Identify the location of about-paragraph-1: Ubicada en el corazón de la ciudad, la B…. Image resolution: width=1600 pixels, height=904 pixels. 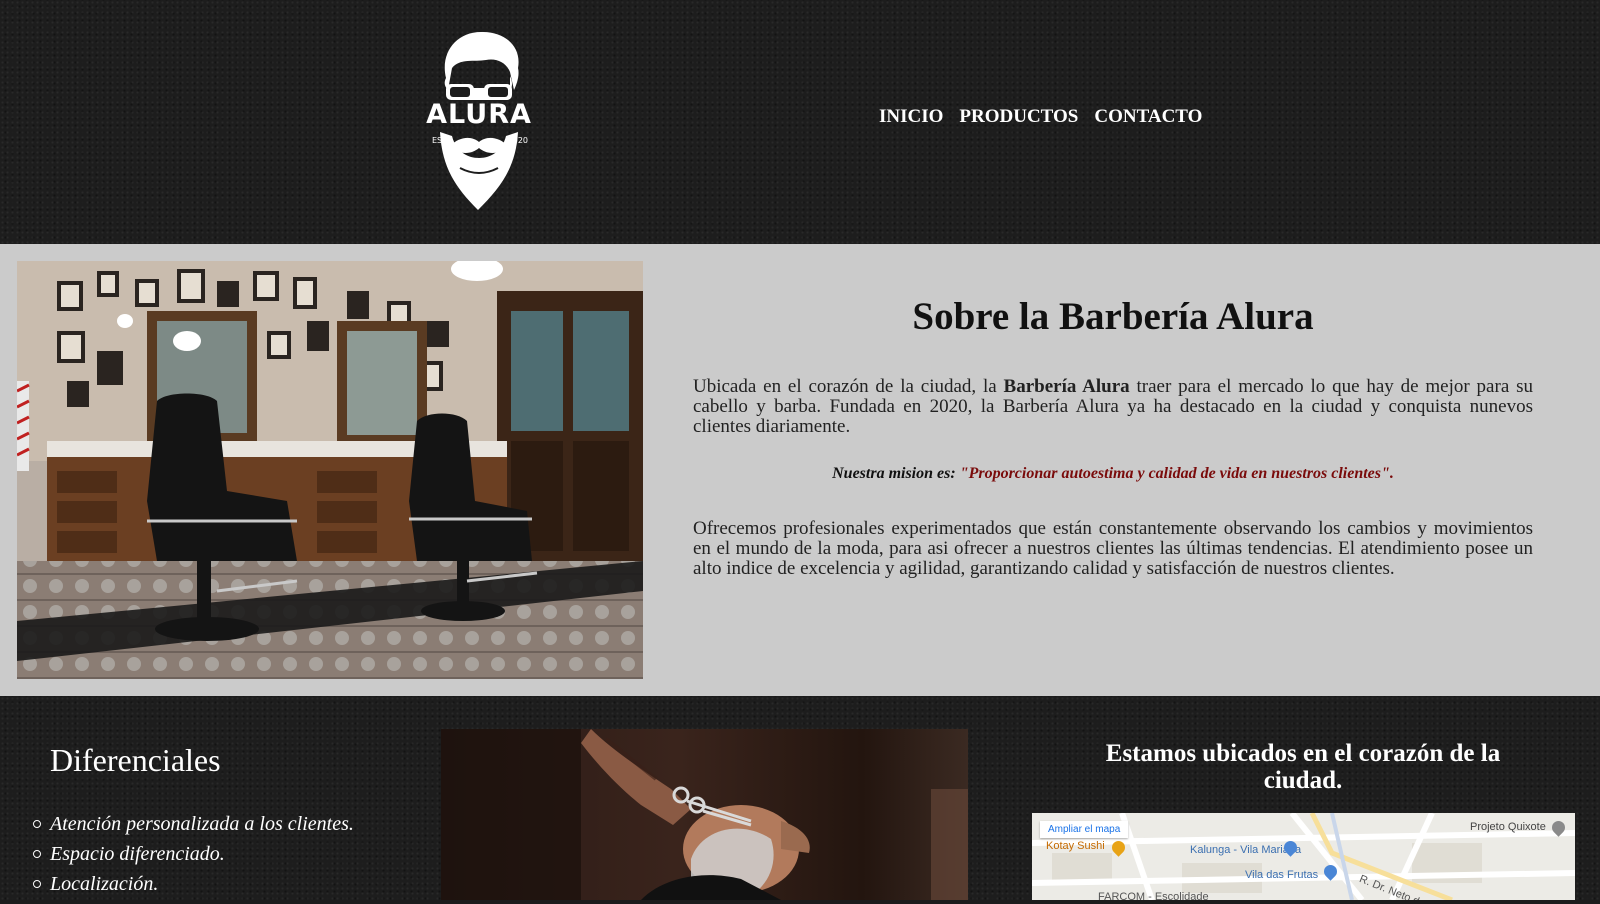
(1113, 407).